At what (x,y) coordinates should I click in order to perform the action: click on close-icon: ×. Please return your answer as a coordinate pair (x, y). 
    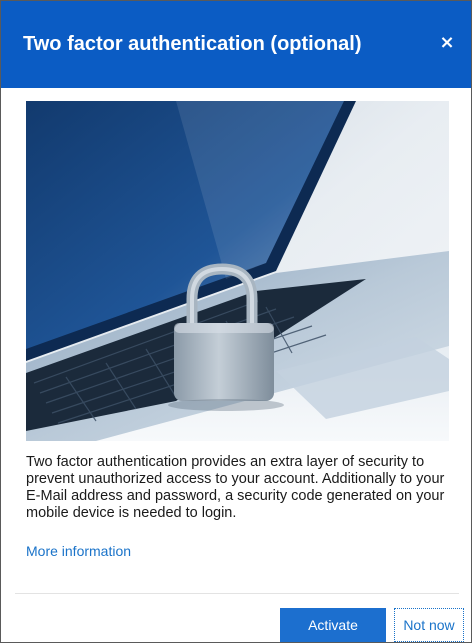
    Looking at the image, I should click on (447, 43).